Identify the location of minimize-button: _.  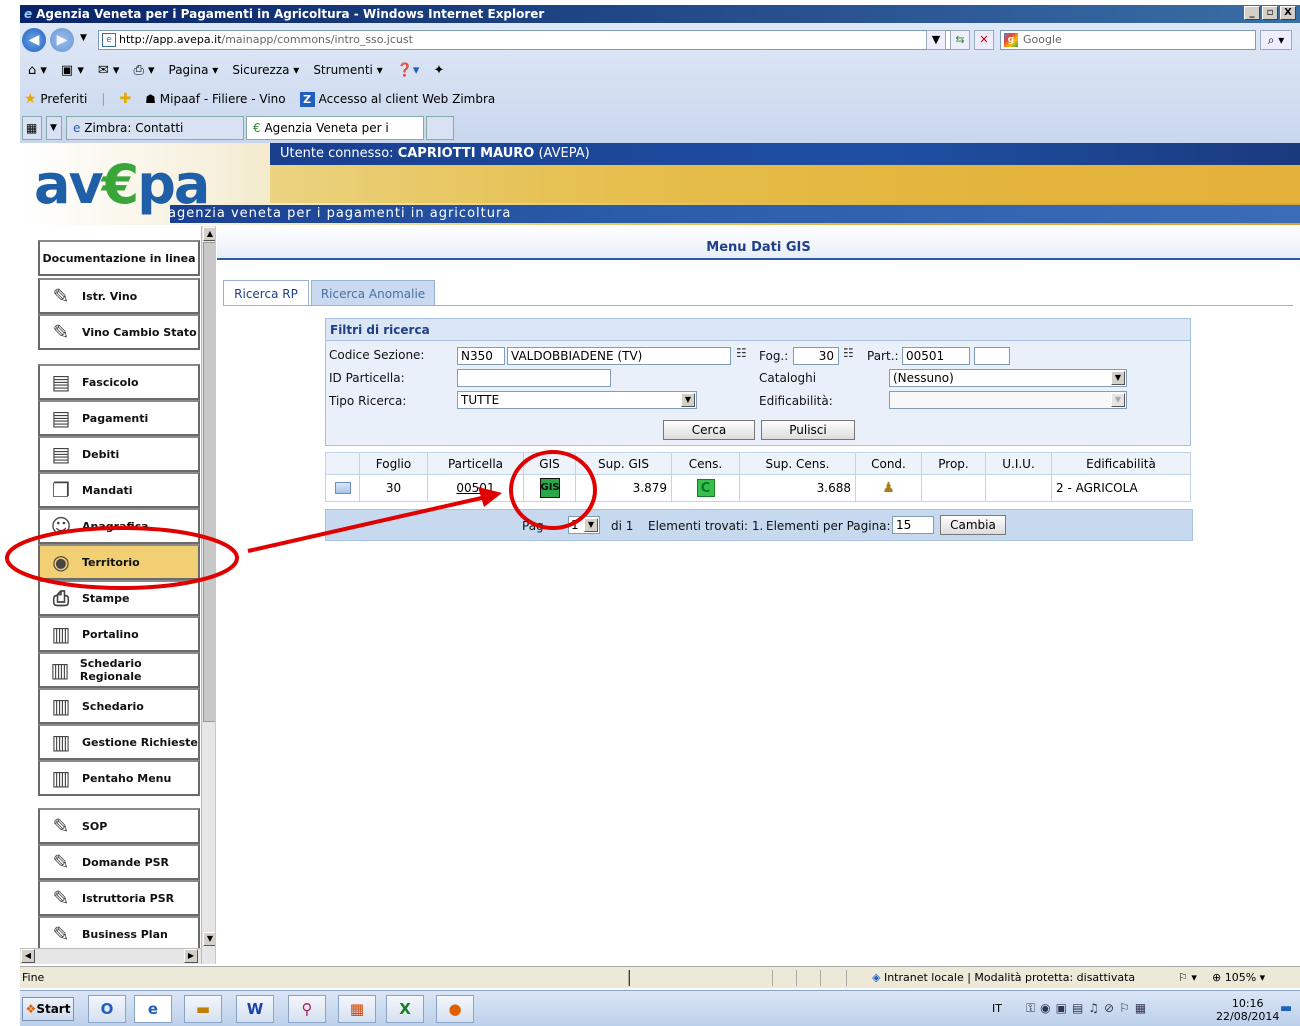
(1252, 13).